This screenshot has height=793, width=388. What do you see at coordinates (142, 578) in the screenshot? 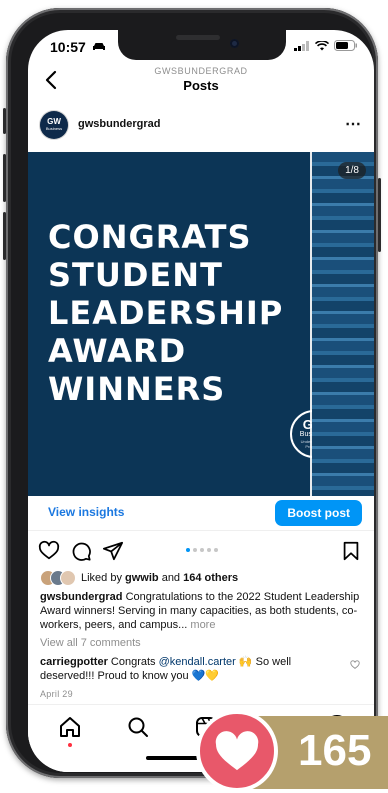
I see `likes-user: gwwib` at bounding box center [142, 578].